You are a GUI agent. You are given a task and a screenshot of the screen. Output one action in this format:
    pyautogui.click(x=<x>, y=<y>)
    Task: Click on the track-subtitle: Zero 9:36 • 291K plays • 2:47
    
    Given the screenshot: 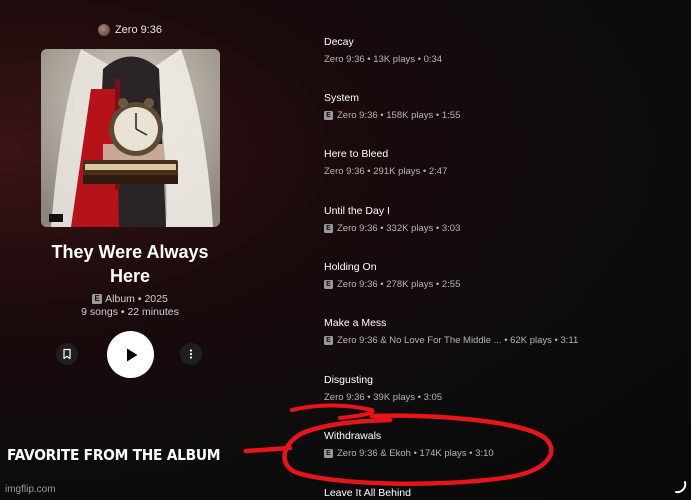 What is the action you would take?
    pyautogui.click(x=386, y=171)
    